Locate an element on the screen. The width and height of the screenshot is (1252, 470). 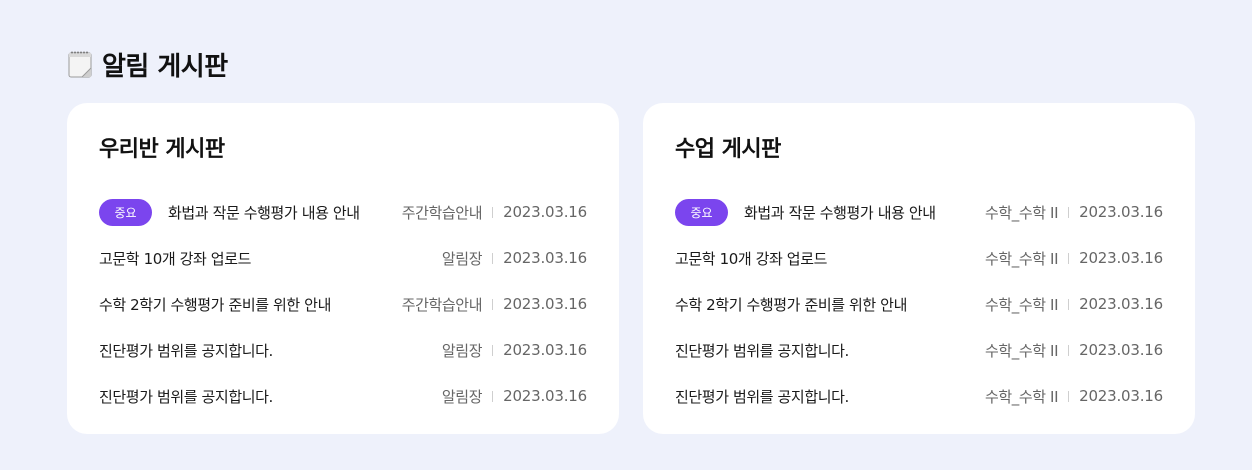
notice-board-header: 알림 게시판 is located at coordinates (148, 64).